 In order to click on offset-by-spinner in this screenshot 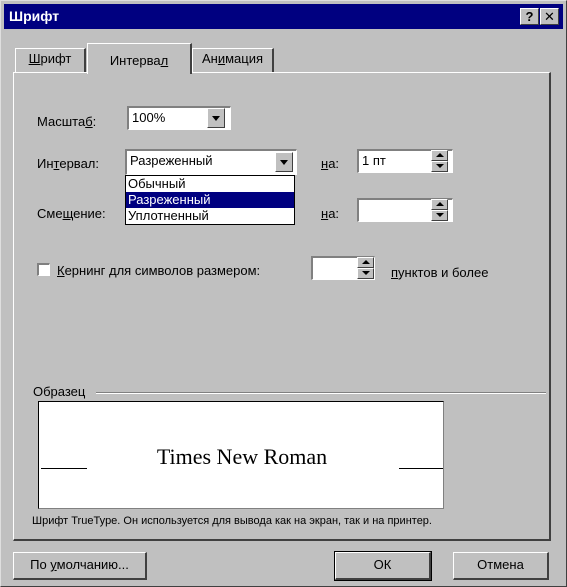, I will do `click(439, 210)`.